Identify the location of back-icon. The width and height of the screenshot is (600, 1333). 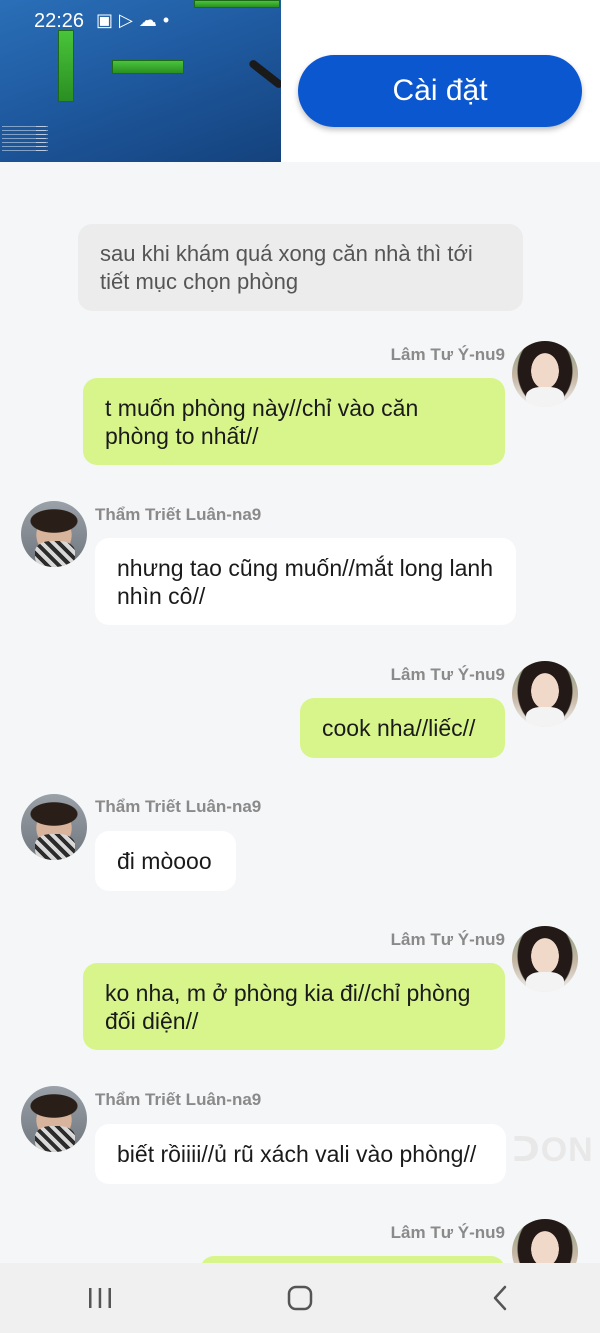
(500, 1298).